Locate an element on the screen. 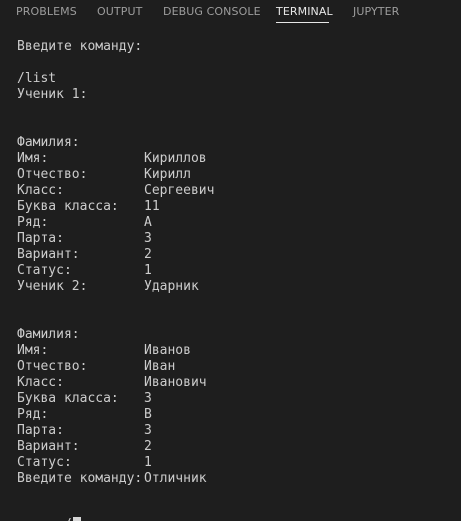 The width and height of the screenshot is (461, 521). tab-debug-console: DEBUG CONSOLE is located at coordinates (212, 11).